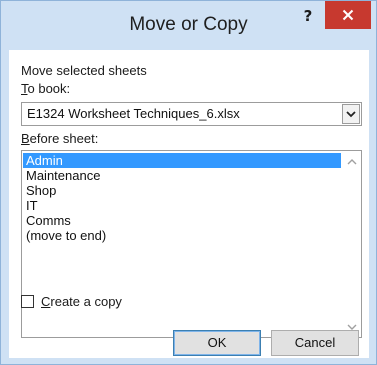 This screenshot has width=377, height=365. What do you see at coordinates (182, 220) in the screenshot?
I see `list-item-comms: Comms` at bounding box center [182, 220].